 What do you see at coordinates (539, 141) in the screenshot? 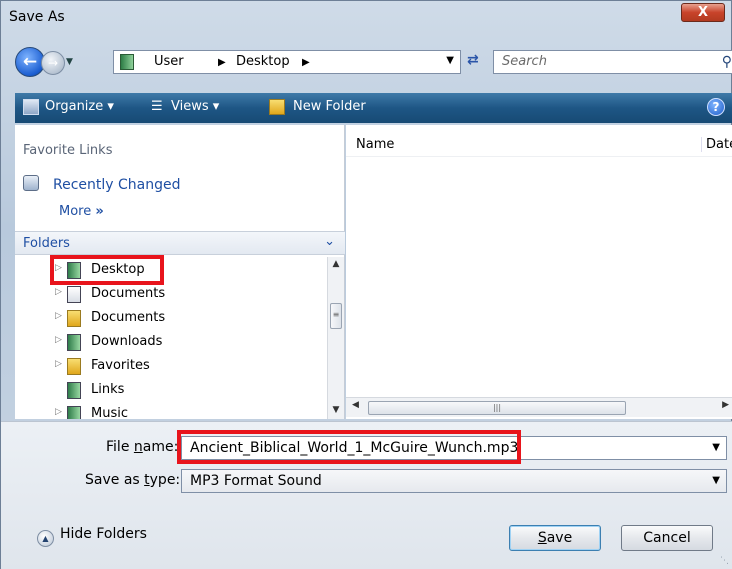
I see `column-headers: Name Date` at bounding box center [539, 141].